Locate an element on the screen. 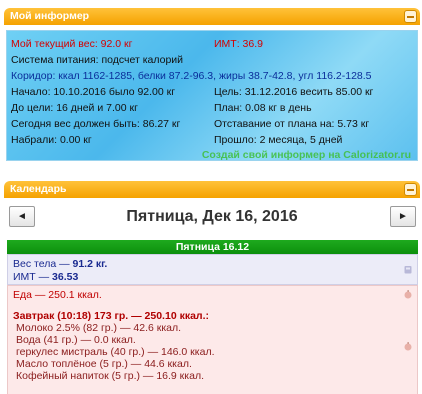 Image resolution: width=422 pixels, height=394 pixels. informer-header: Мой информер is located at coordinates (212, 16).